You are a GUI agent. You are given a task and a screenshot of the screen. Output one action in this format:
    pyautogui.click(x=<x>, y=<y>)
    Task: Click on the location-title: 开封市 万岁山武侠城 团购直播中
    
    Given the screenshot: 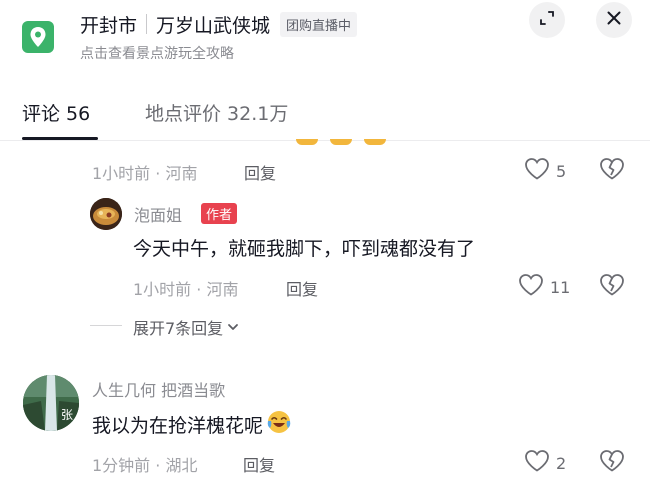 What is the action you would take?
    pyautogui.click(x=219, y=24)
    